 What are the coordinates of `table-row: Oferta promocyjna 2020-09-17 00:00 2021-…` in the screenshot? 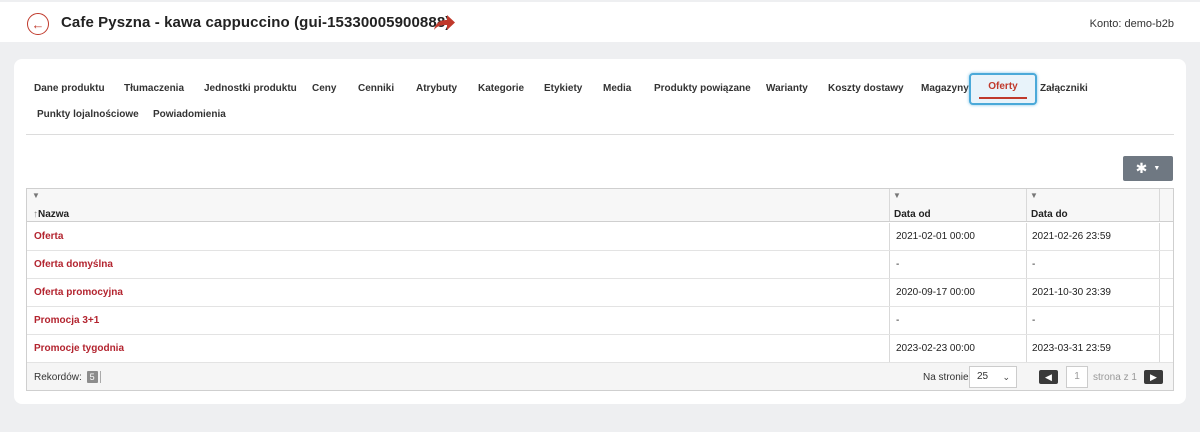 It's located at (600, 293).